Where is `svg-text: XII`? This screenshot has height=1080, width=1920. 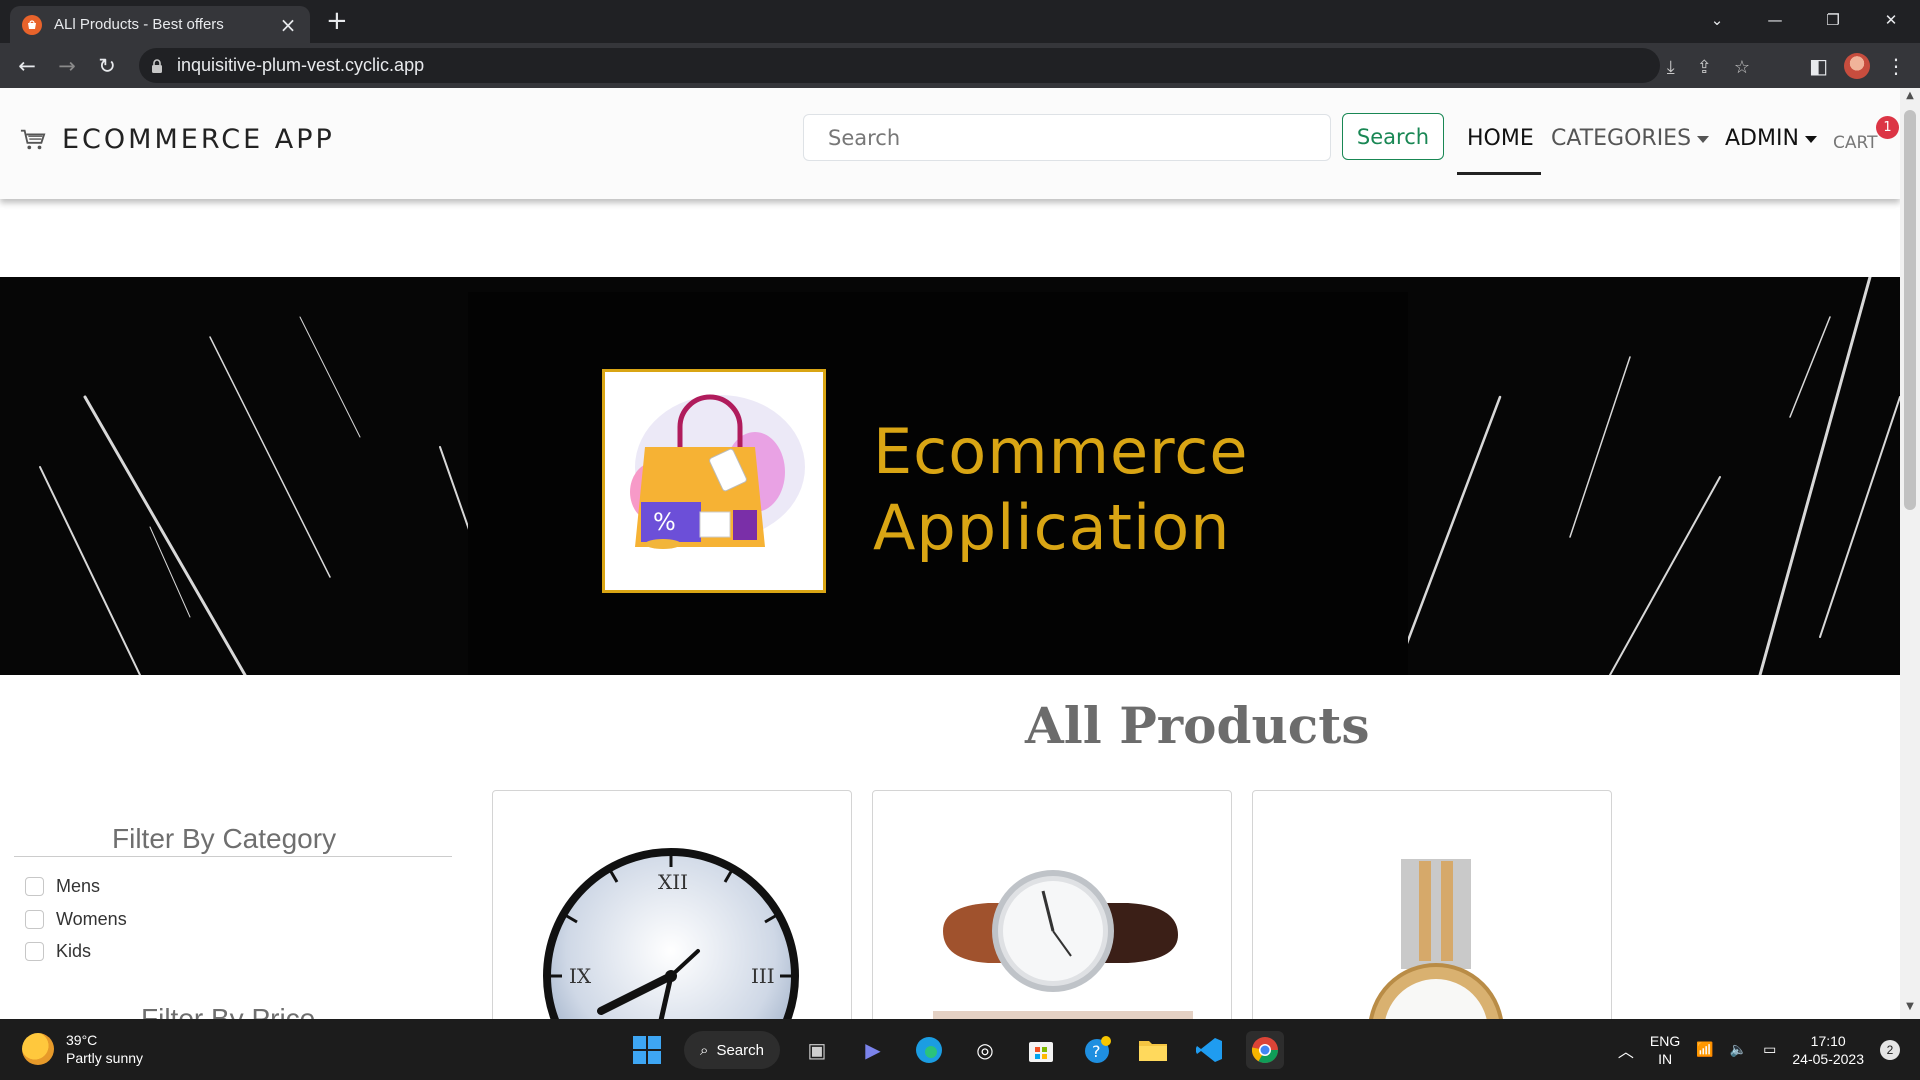
svg-text: XII is located at coordinates (673, 882).